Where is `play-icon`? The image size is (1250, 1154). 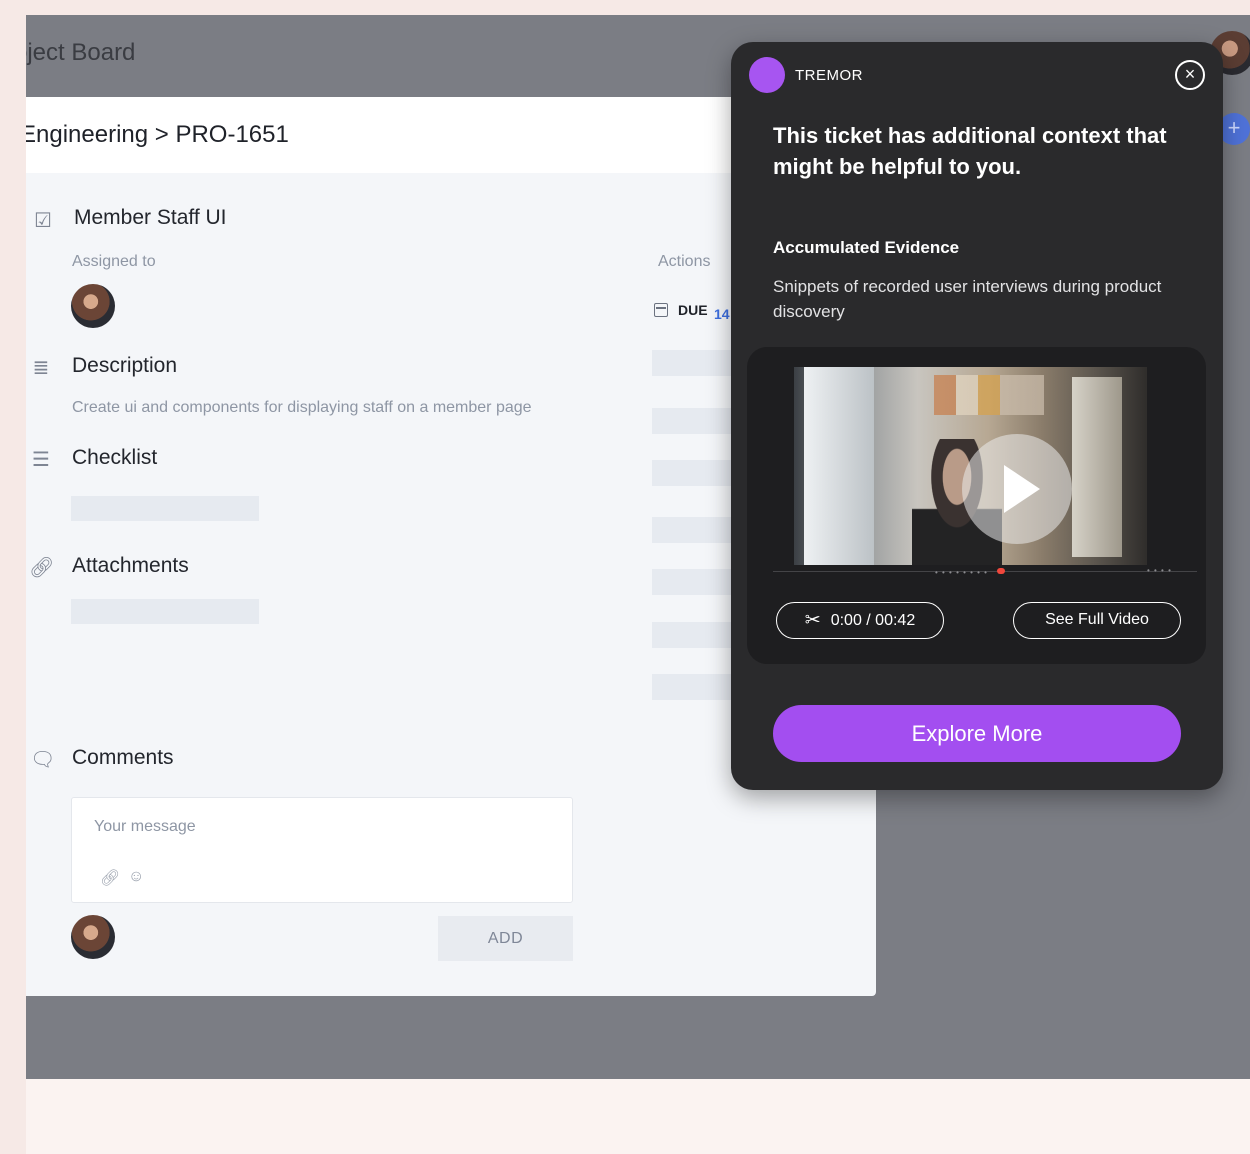
play-icon is located at coordinates (1017, 489).